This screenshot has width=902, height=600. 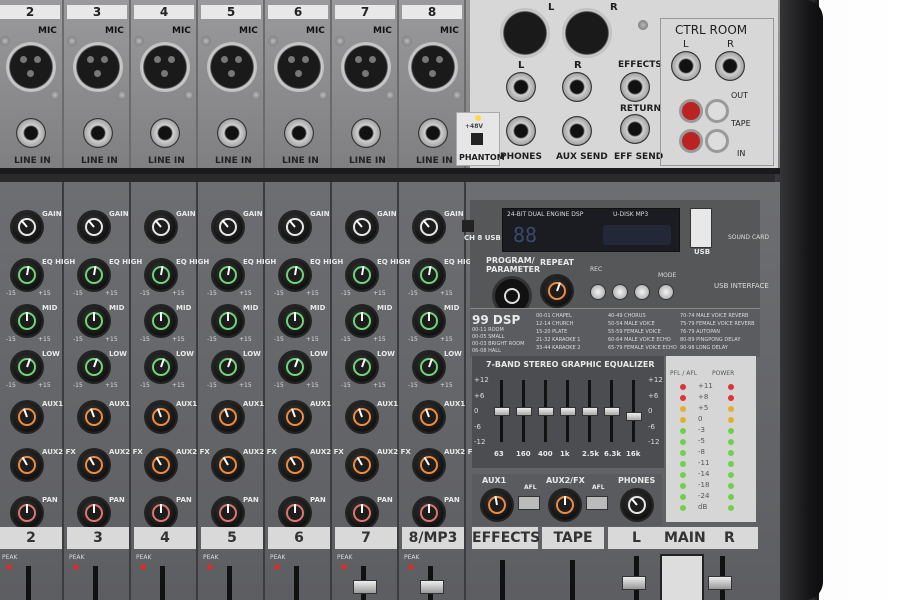 What do you see at coordinates (597, 503) in the screenshot?
I see `afl2-button` at bounding box center [597, 503].